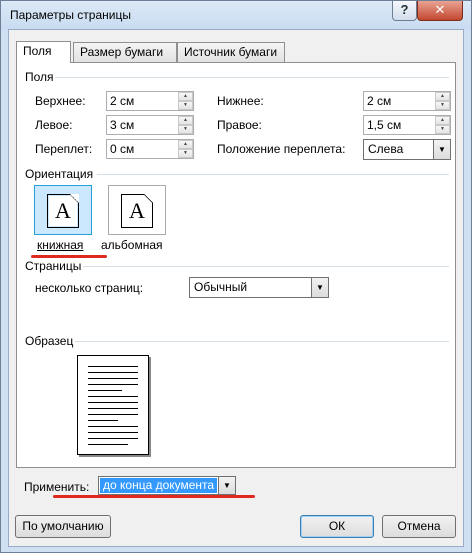 The width and height of the screenshot is (472, 553). What do you see at coordinates (122, 149) in the screenshot?
I see `gutter-value: 0 см` at bounding box center [122, 149].